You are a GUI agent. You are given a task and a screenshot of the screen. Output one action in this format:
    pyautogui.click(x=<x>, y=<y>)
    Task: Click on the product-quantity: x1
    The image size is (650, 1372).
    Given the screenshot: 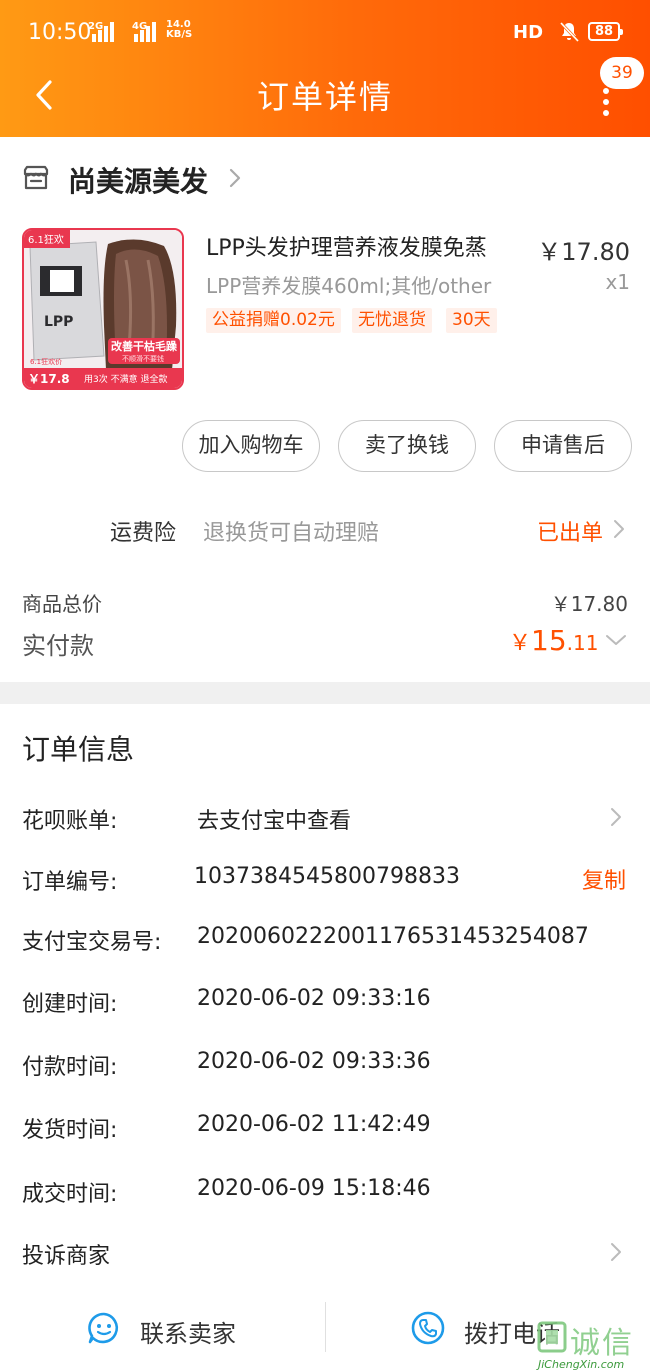 What is the action you would take?
    pyautogui.click(x=617, y=282)
    